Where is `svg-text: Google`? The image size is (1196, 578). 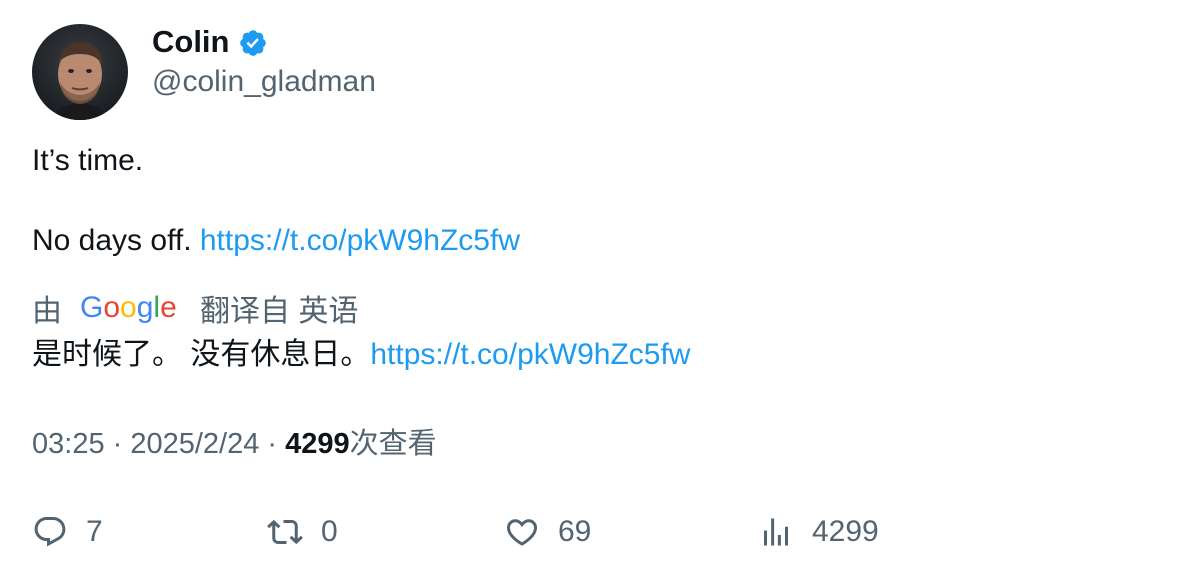 svg-text: Google is located at coordinates (128, 307).